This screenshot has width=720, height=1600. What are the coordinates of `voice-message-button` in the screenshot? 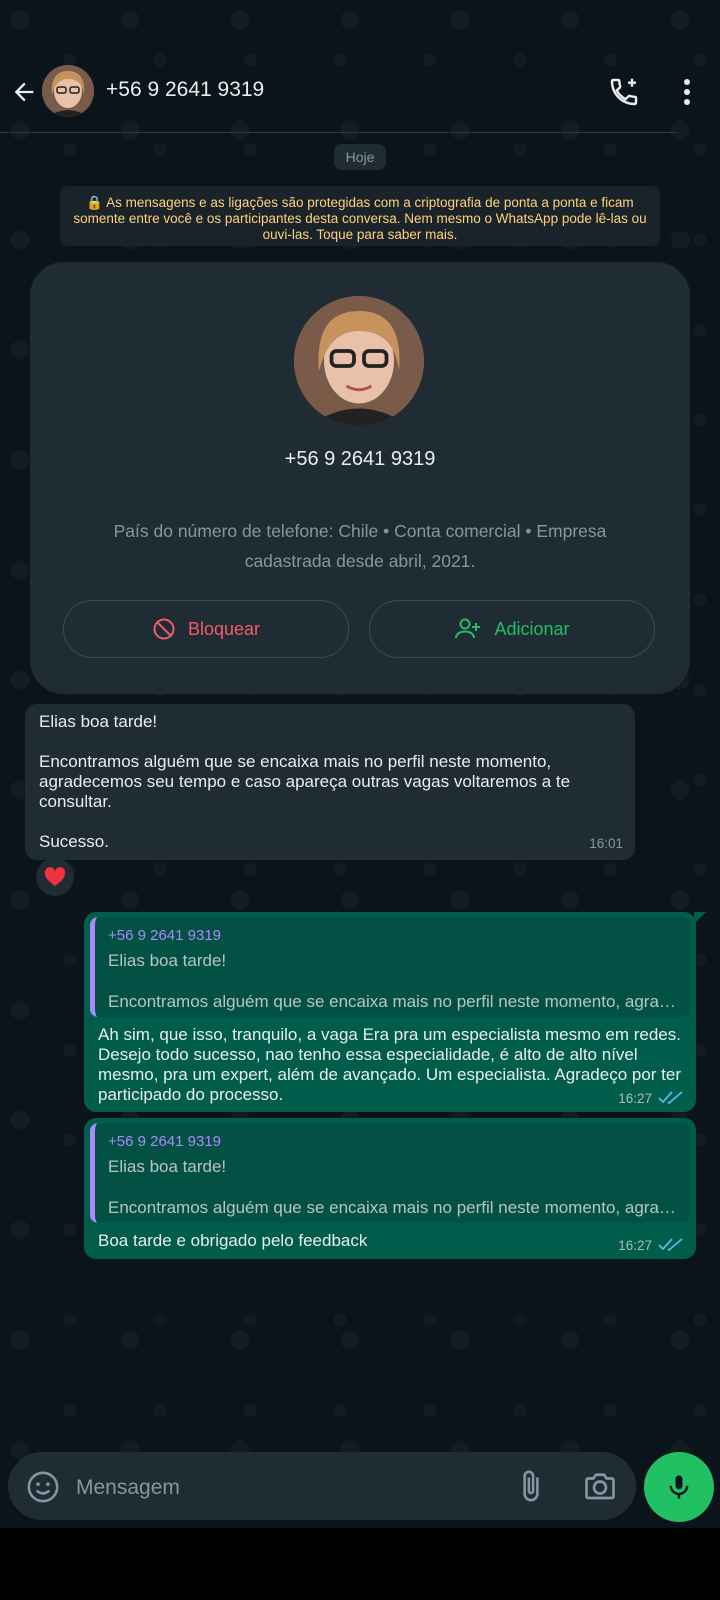 It's located at (679, 1487).